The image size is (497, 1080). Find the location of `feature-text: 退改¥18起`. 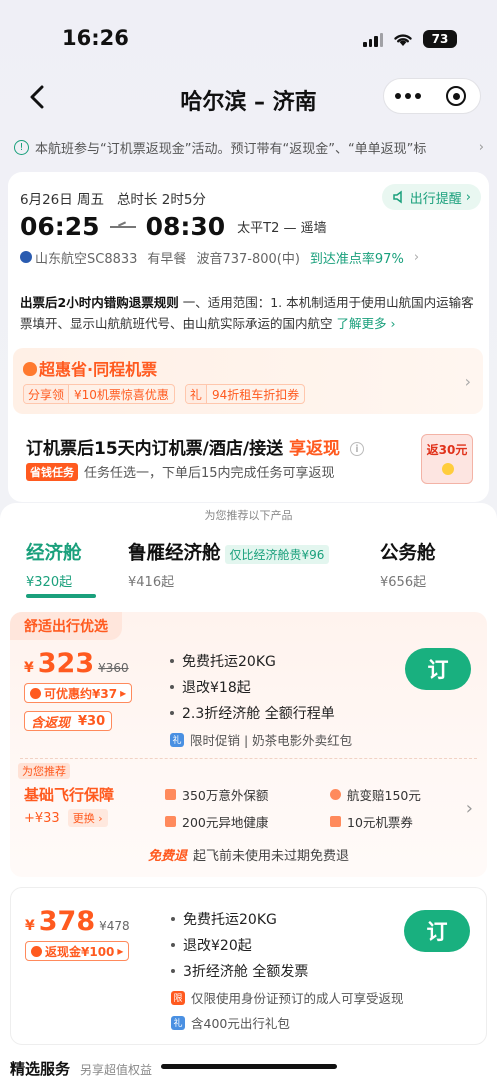

feature-text: 退改¥18起 is located at coordinates (216, 688).